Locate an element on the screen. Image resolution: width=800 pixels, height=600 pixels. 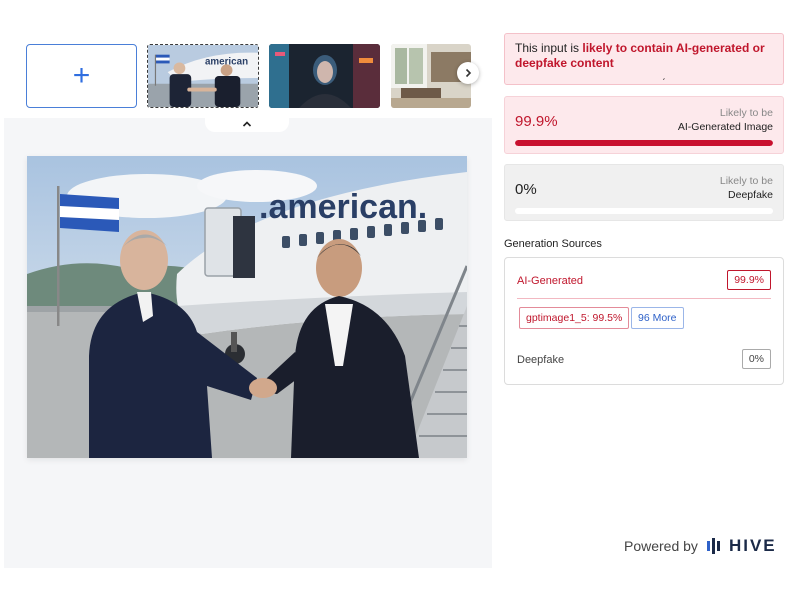
hive-logo-icon is located at coordinates (713, 546).